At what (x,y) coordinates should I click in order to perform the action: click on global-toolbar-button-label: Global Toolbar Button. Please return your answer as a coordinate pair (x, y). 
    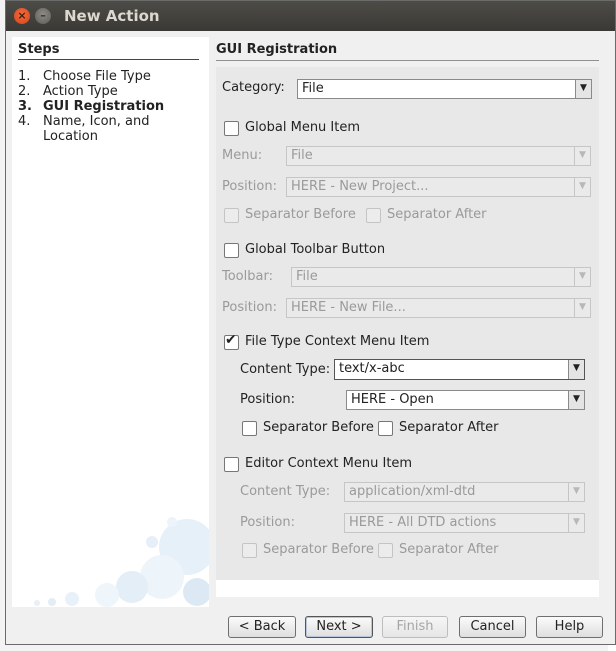
    Looking at the image, I should click on (315, 249).